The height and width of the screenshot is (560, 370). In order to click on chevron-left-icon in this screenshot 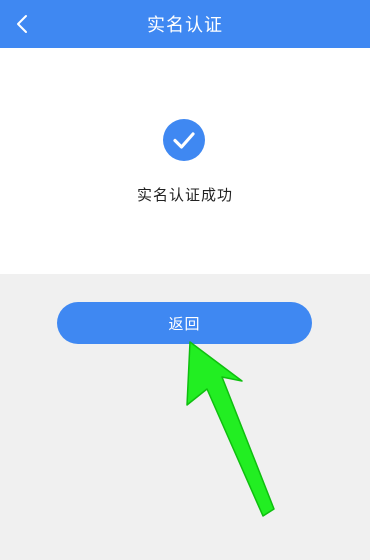, I will do `click(22, 24)`.